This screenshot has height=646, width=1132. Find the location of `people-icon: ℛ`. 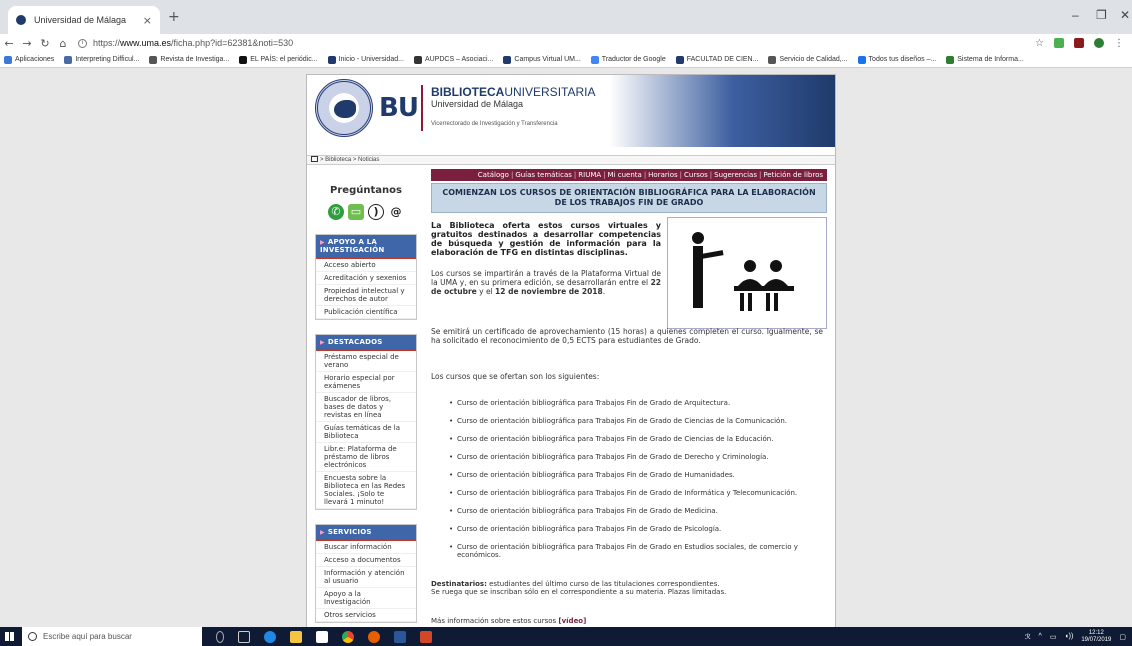

people-icon: ℛ is located at coordinates (1028, 637).